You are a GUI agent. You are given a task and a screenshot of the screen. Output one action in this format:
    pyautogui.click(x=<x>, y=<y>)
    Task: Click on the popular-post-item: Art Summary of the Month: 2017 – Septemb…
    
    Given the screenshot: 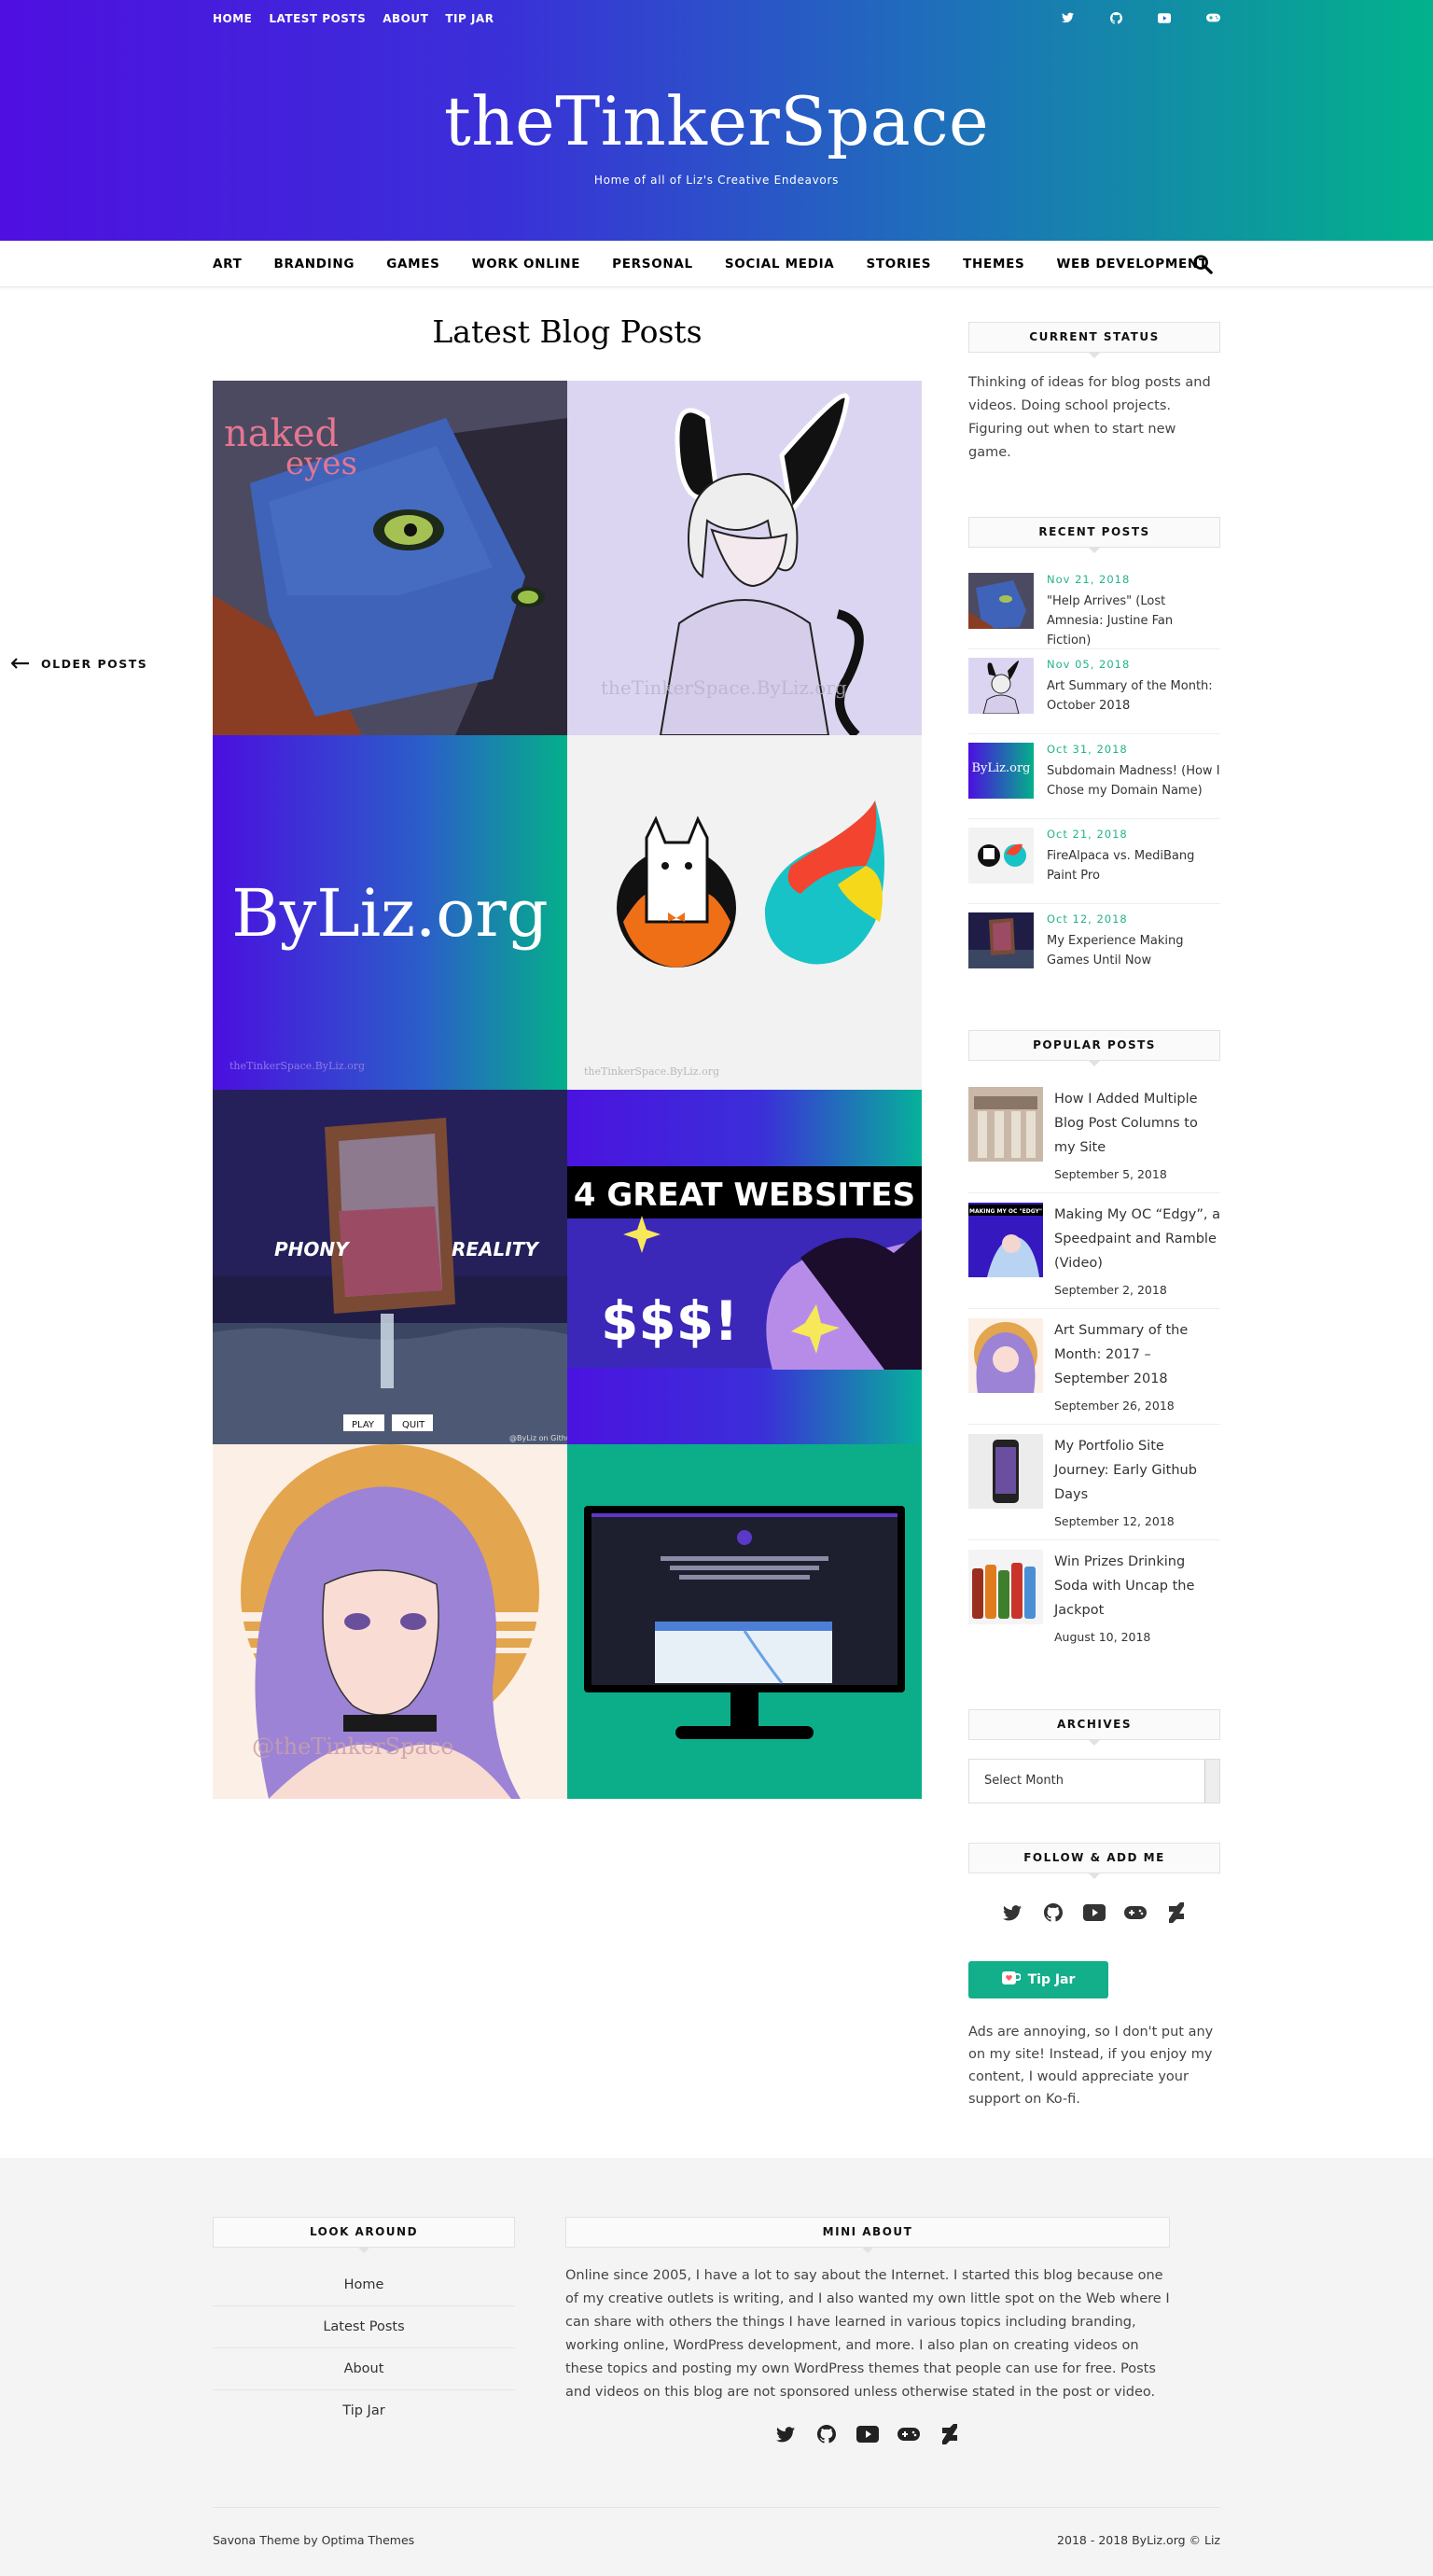 What is the action you would take?
    pyautogui.click(x=1094, y=1367)
    